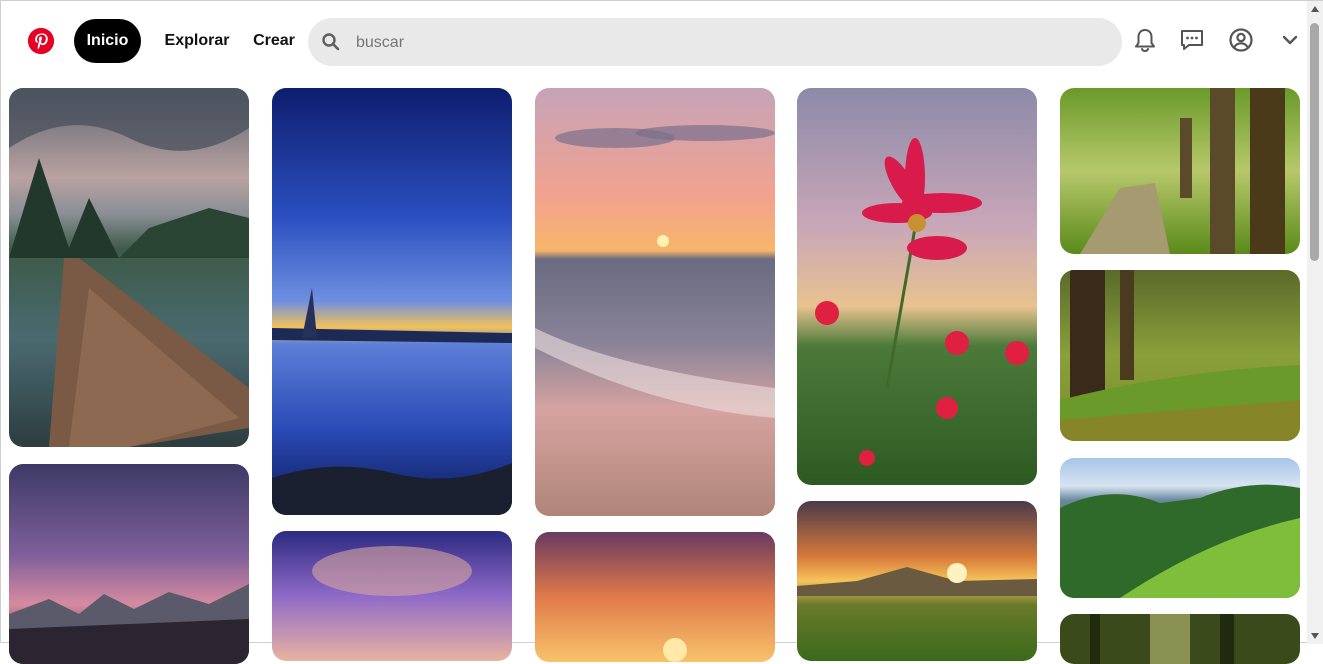  Describe the element at coordinates (1180, 355) in the screenshot. I see `pin-image-autumn-forest-meadow` at that location.